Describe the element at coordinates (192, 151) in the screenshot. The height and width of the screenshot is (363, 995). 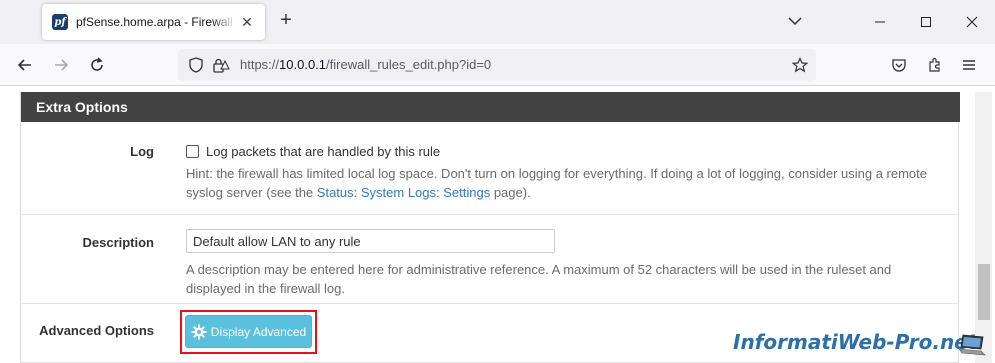
I see `log-checkbox` at that location.